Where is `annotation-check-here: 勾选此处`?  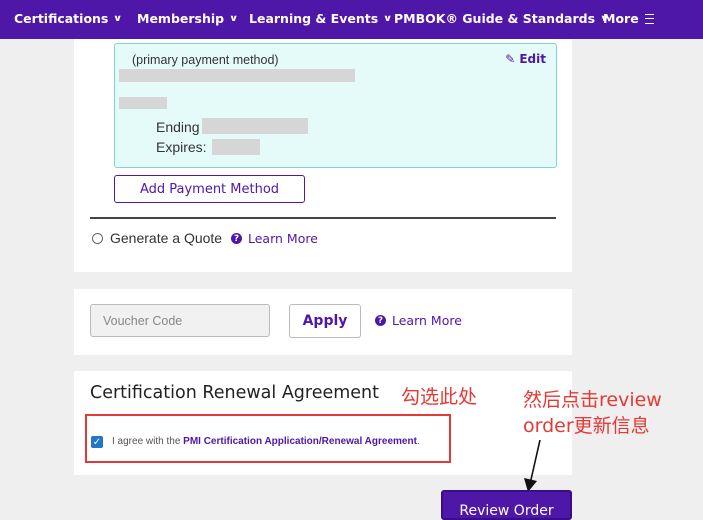
annotation-check-here: 勾选此处 is located at coordinates (439, 397).